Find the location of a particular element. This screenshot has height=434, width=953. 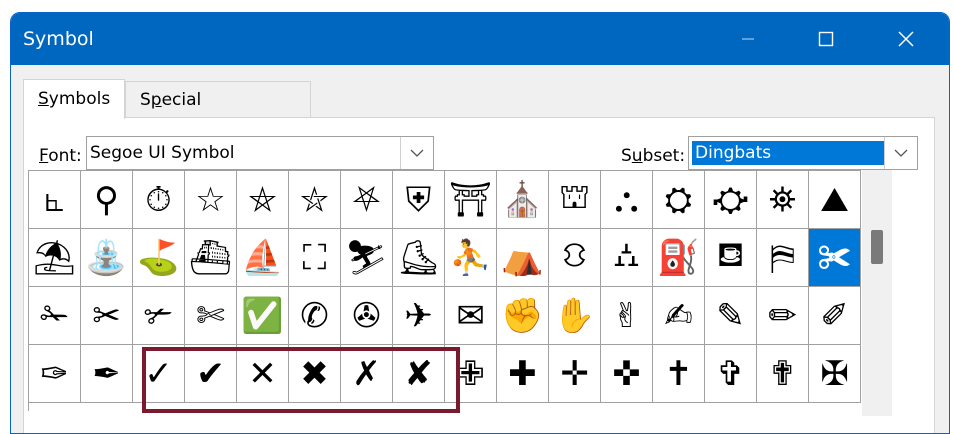

symbol-cell: ⛳ is located at coordinates (159, 258).